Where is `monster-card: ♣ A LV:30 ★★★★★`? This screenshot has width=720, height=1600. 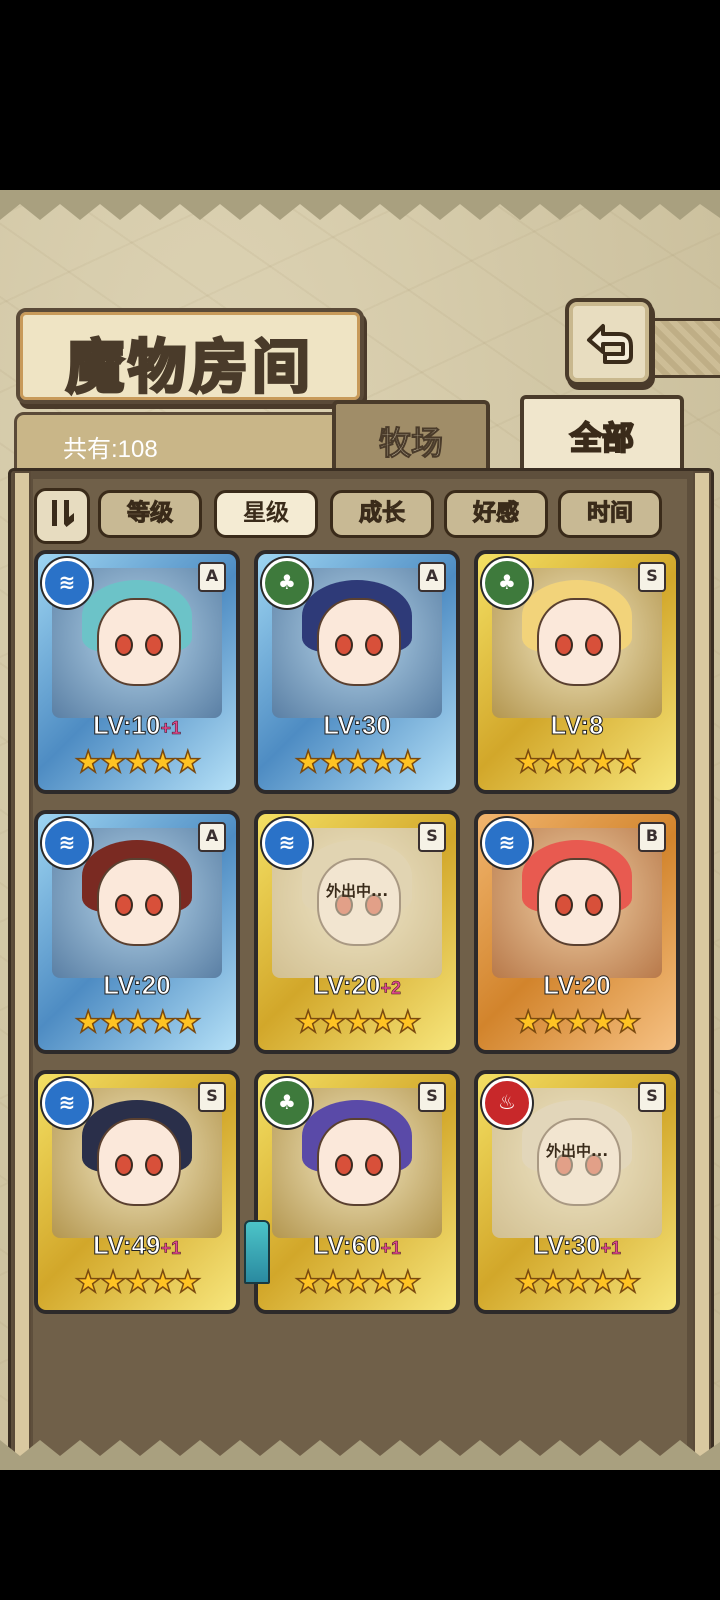
monster-card: ♣ A LV:30 ★★★★★ is located at coordinates (357, 672).